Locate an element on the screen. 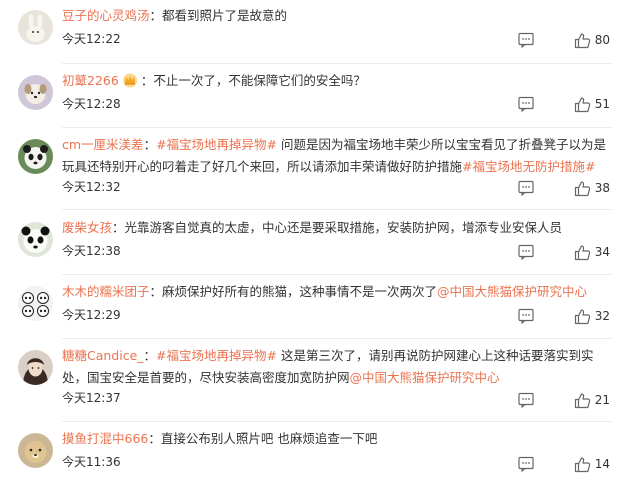 Image resolution: width=630 pixels, height=485 pixels. comment-username: cm一厘米渼差 is located at coordinates (103, 144).